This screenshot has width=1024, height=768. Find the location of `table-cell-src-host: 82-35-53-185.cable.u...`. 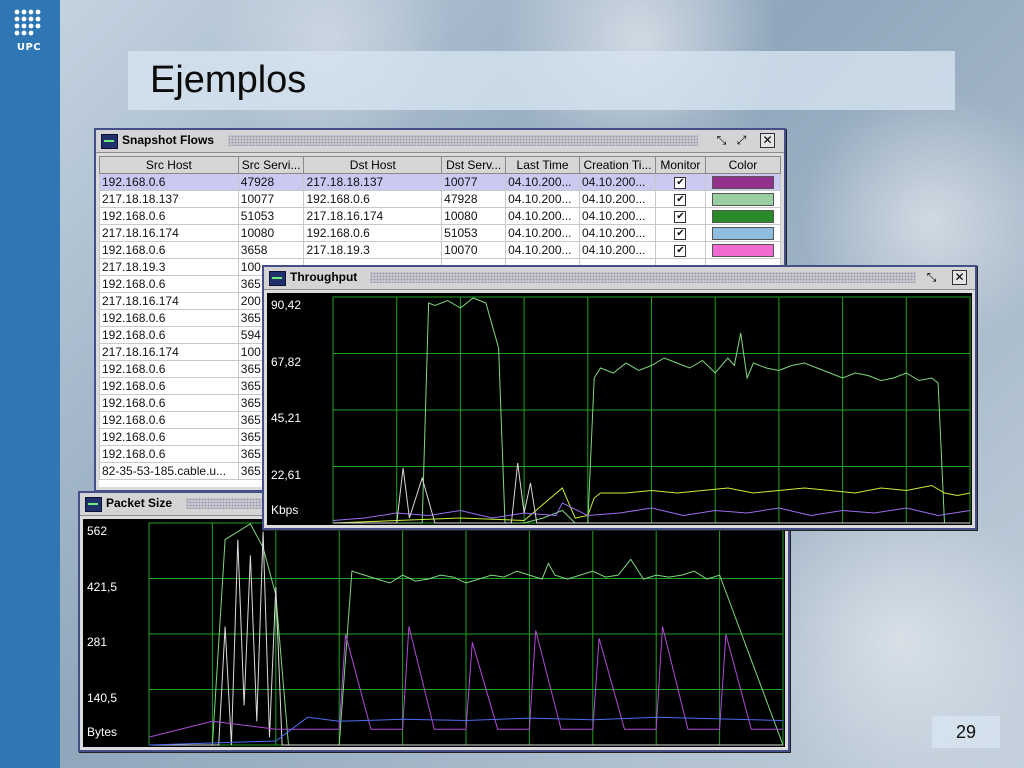

table-cell-src-host: 82-35-53-185.cable.u... is located at coordinates (169, 471).